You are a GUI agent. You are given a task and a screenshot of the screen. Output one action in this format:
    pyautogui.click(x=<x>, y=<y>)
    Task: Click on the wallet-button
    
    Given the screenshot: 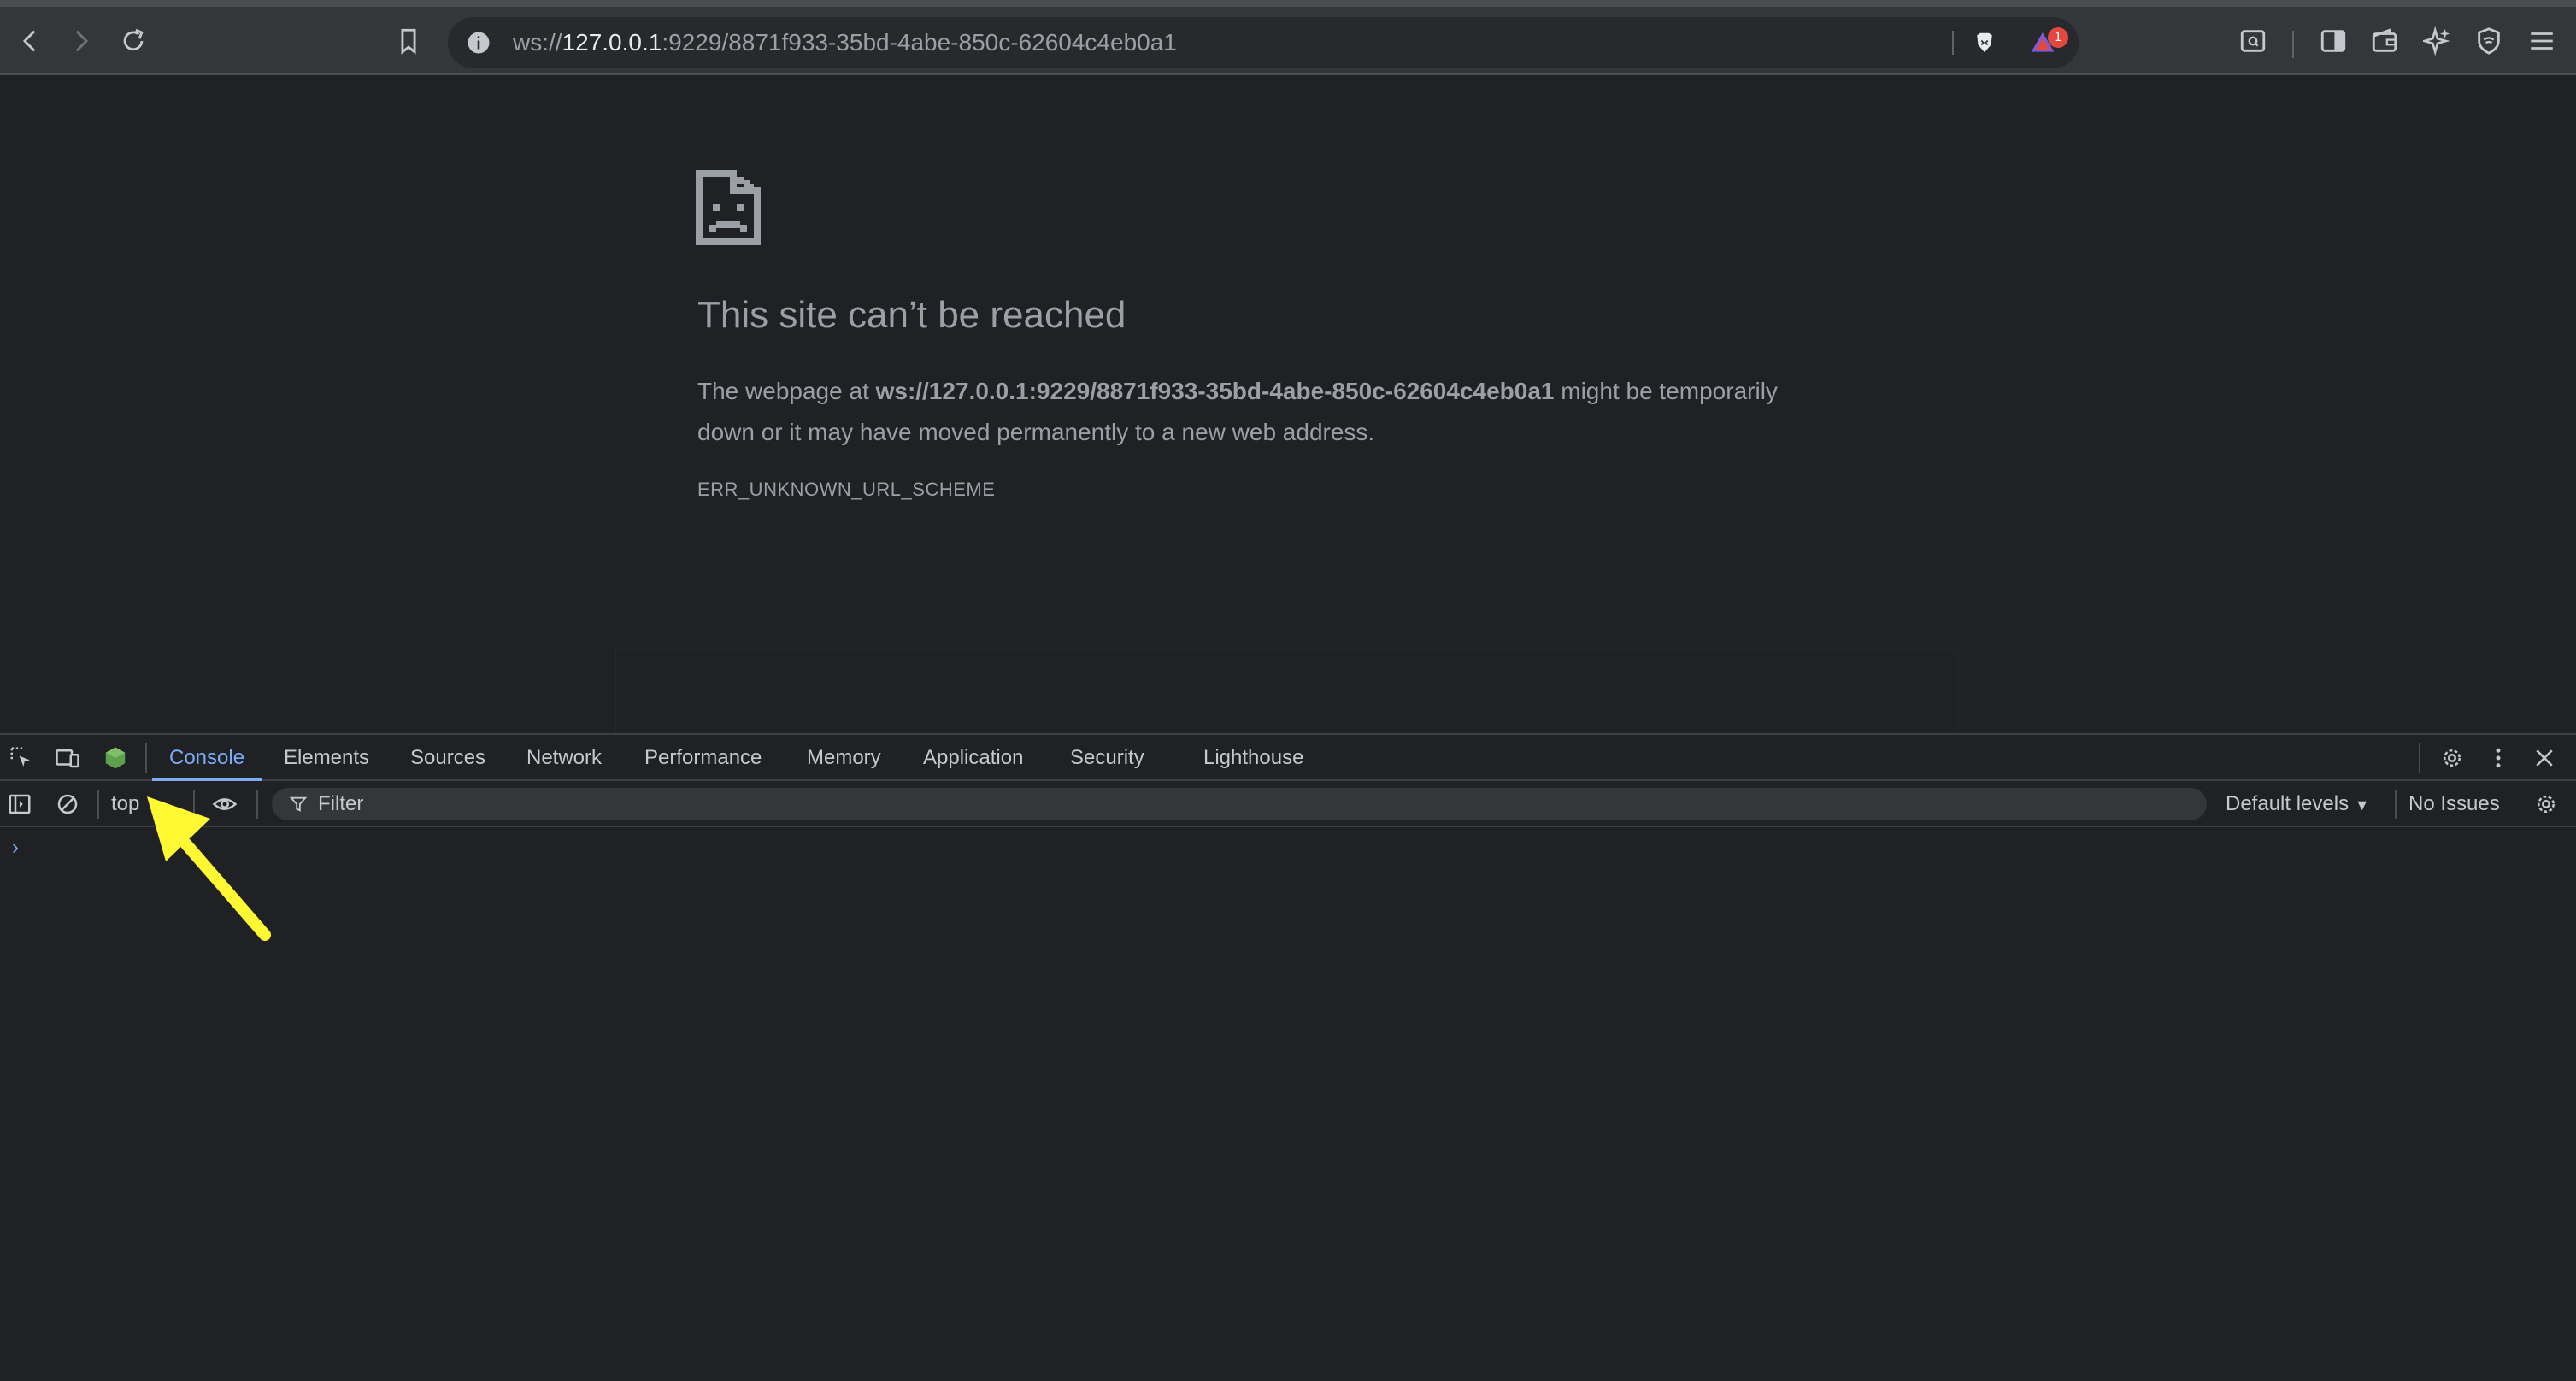 What is the action you would take?
    pyautogui.click(x=2384, y=41)
    